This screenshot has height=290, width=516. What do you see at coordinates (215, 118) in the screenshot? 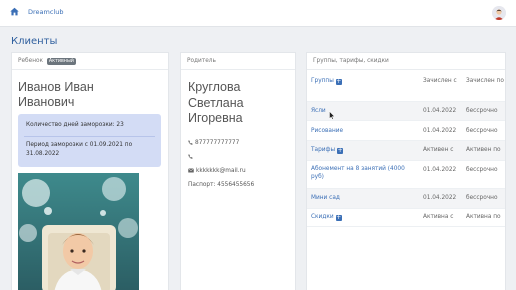
I see `parent-name-line3: Игоревна` at bounding box center [215, 118].